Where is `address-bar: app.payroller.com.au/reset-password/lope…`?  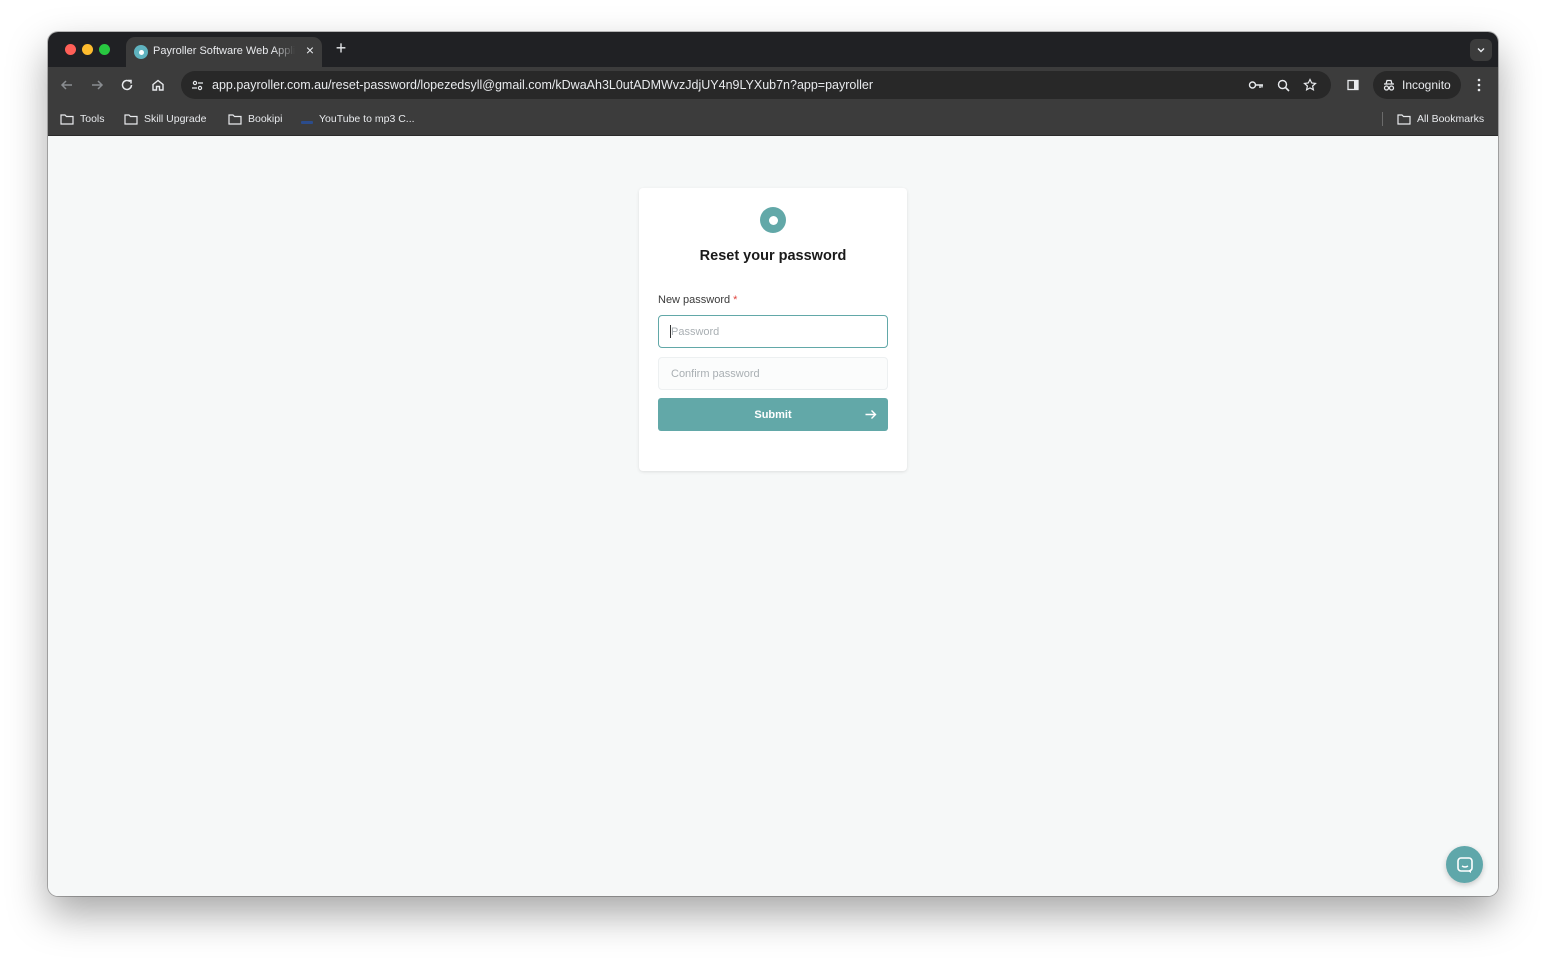
address-bar: app.payroller.com.au/reset-password/lope… is located at coordinates (756, 85).